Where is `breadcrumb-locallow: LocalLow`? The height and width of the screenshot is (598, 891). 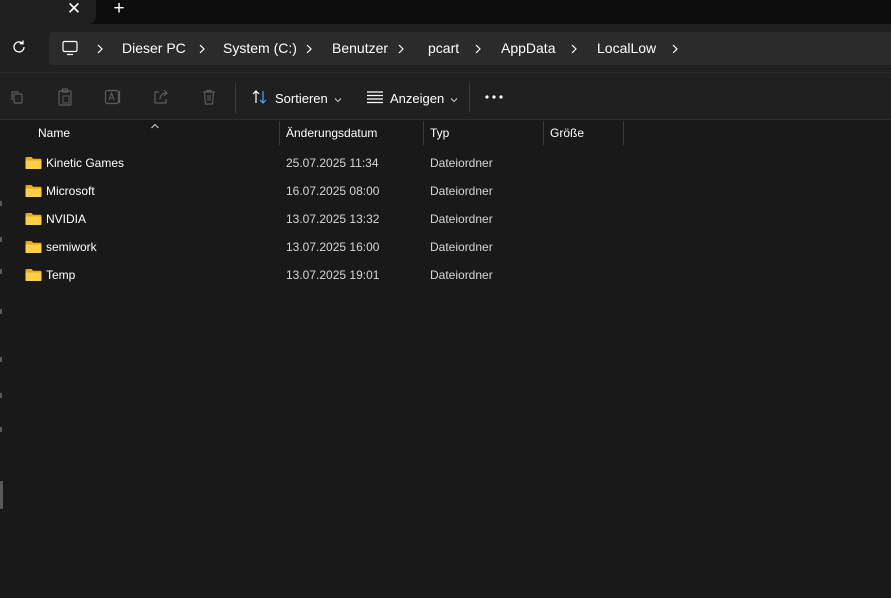
breadcrumb-locallow: LocalLow is located at coordinates (626, 48).